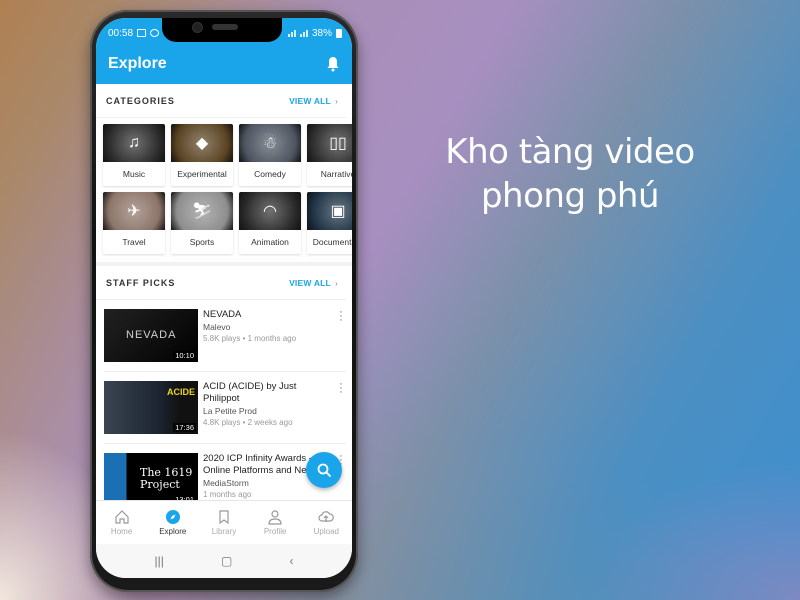 This screenshot has height=600, width=800. What do you see at coordinates (134, 223) in the screenshot?
I see `category-tile: ✈ Travel` at bounding box center [134, 223].